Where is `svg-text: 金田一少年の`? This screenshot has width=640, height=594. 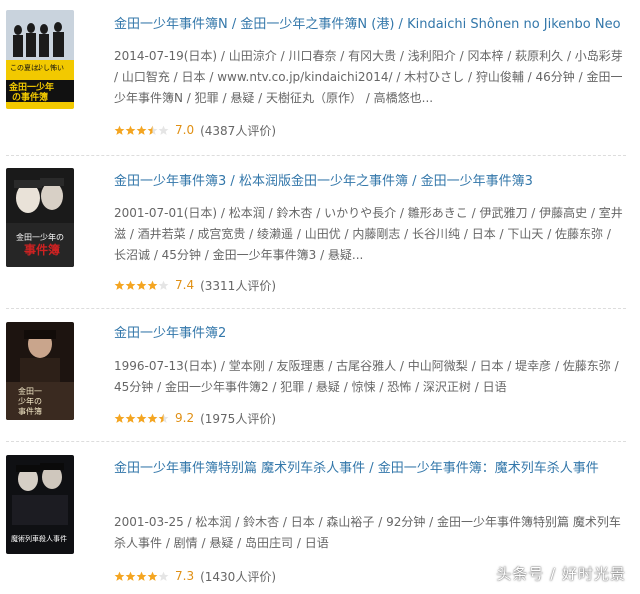 svg-text: 金田一少年の is located at coordinates (40, 237).